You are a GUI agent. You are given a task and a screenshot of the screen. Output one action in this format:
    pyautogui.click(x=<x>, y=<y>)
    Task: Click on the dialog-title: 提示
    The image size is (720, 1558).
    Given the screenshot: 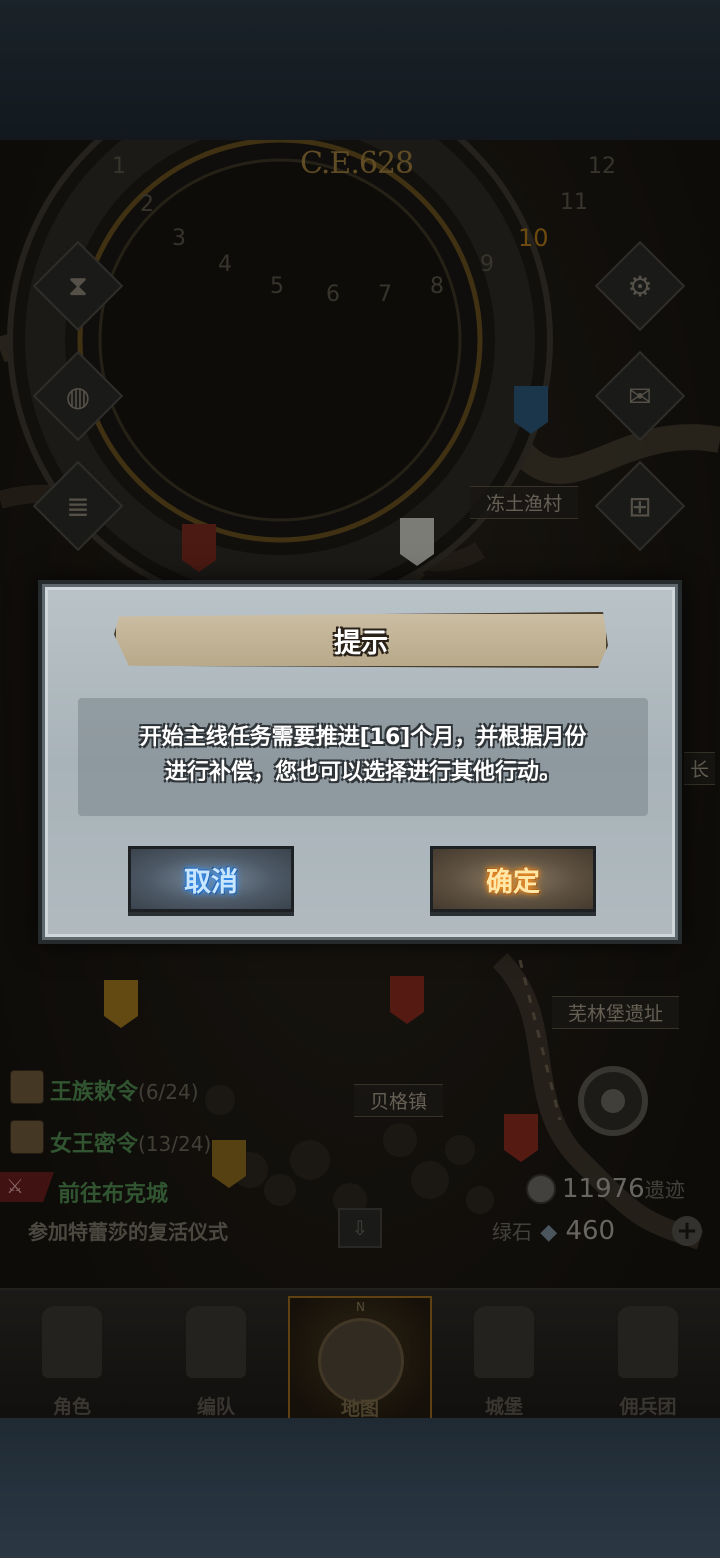 What is the action you would take?
    pyautogui.click(x=361, y=643)
    